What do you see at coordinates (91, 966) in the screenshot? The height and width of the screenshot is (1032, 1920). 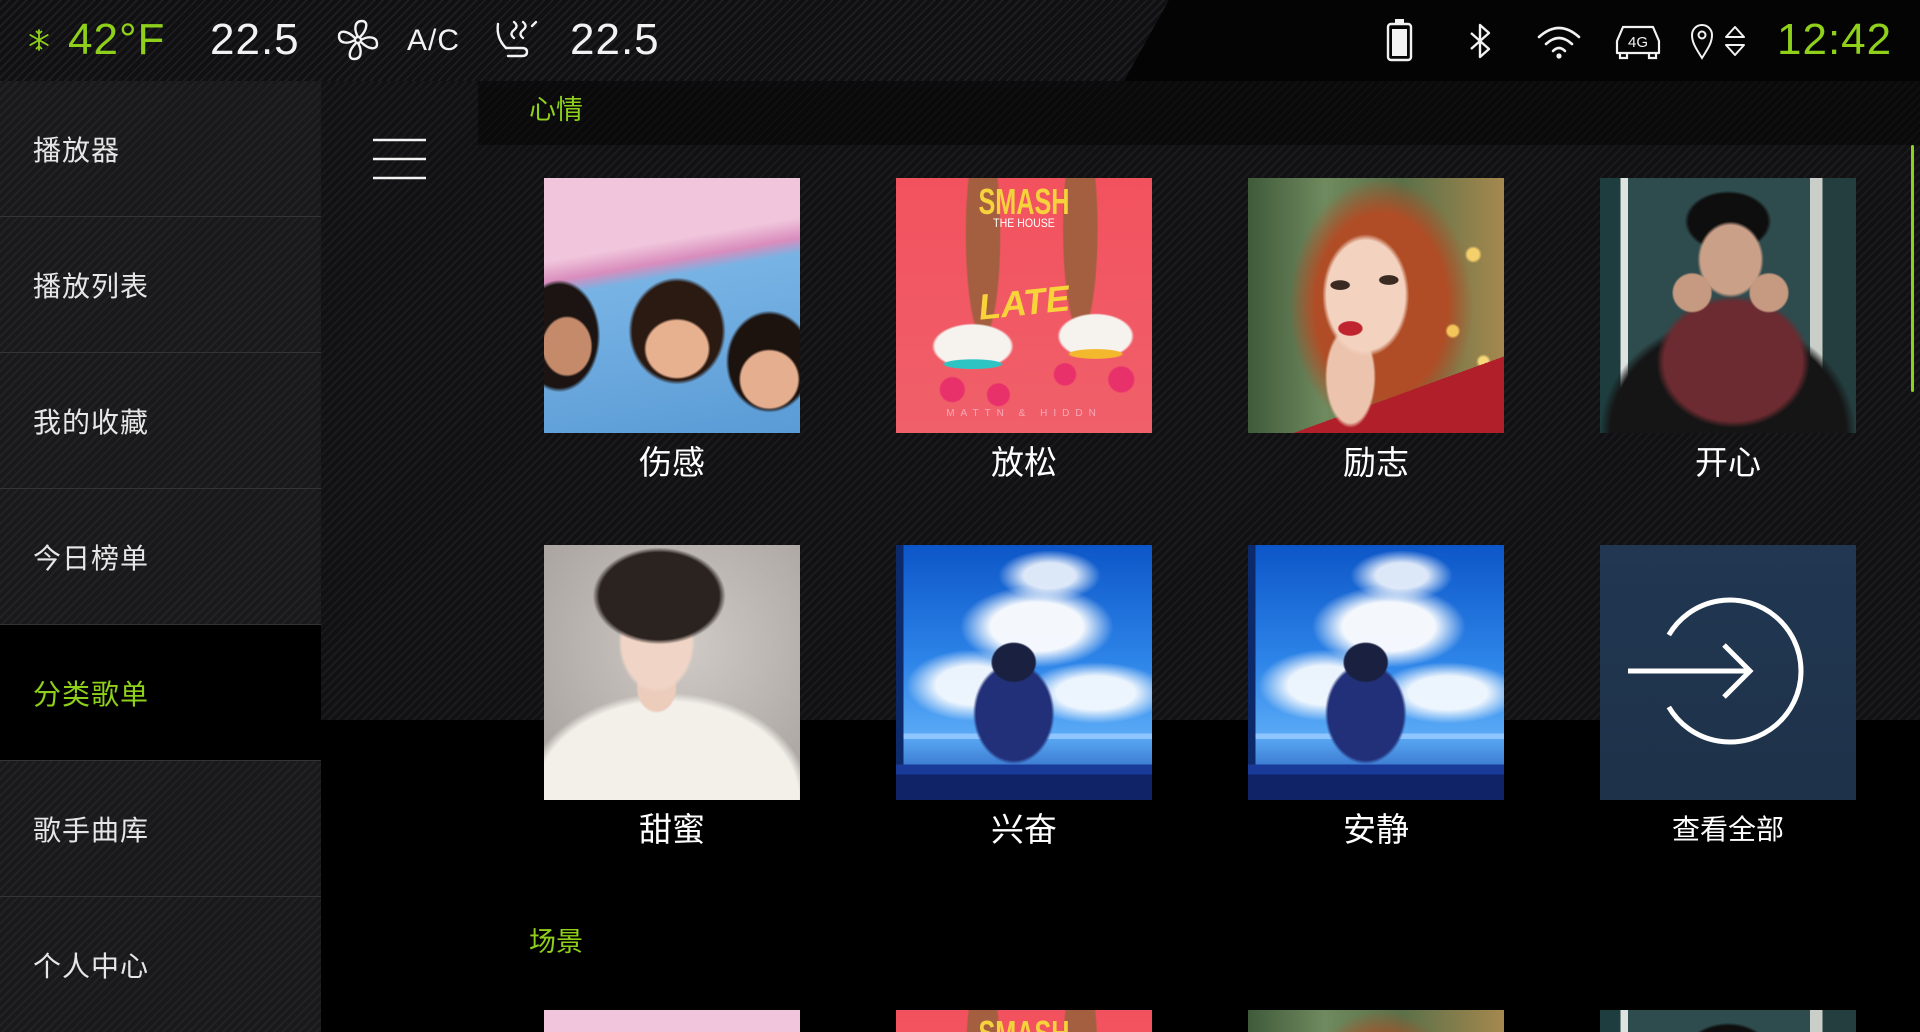 I see `sidebar-item-label: 个人中心` at bounding box center [91, 966].